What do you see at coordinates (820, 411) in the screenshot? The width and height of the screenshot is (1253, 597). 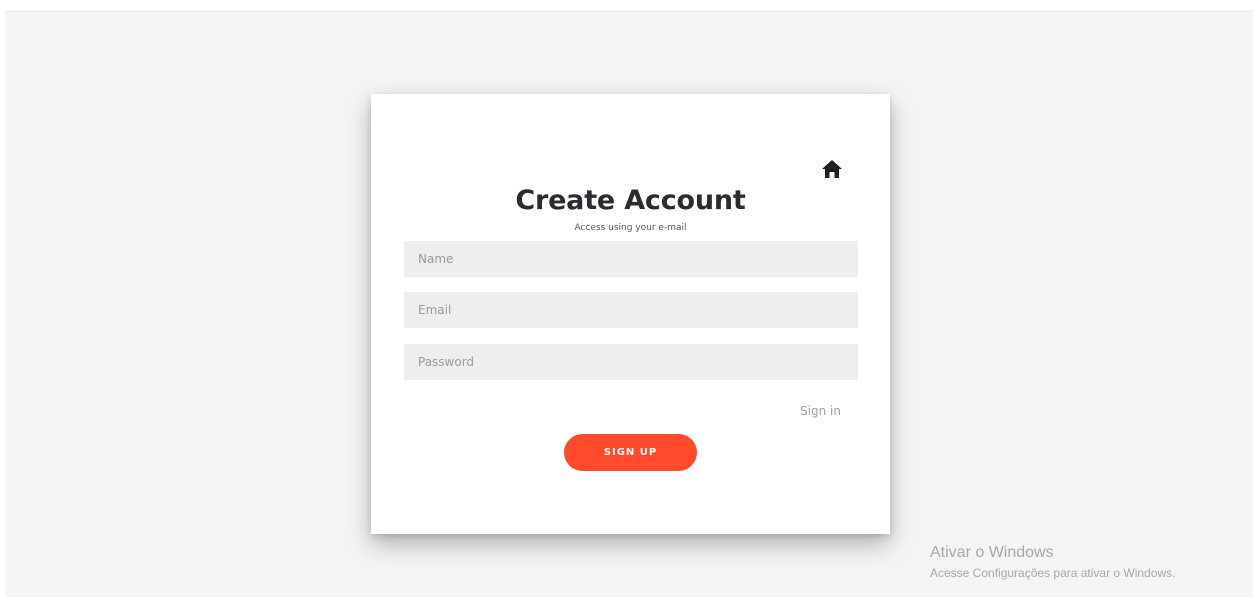 I see `sign-in-link: Sign in` at bounding box center [820, 411].